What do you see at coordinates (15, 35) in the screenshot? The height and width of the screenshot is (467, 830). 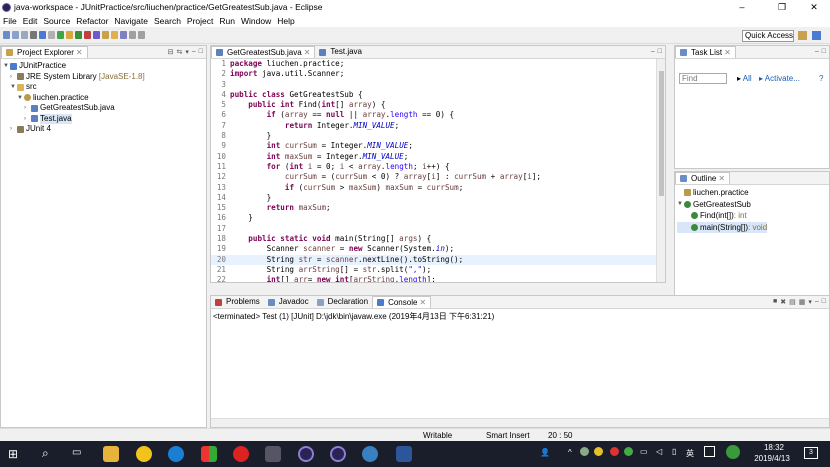 I see `save-icon` at bounding box center [15, 35].